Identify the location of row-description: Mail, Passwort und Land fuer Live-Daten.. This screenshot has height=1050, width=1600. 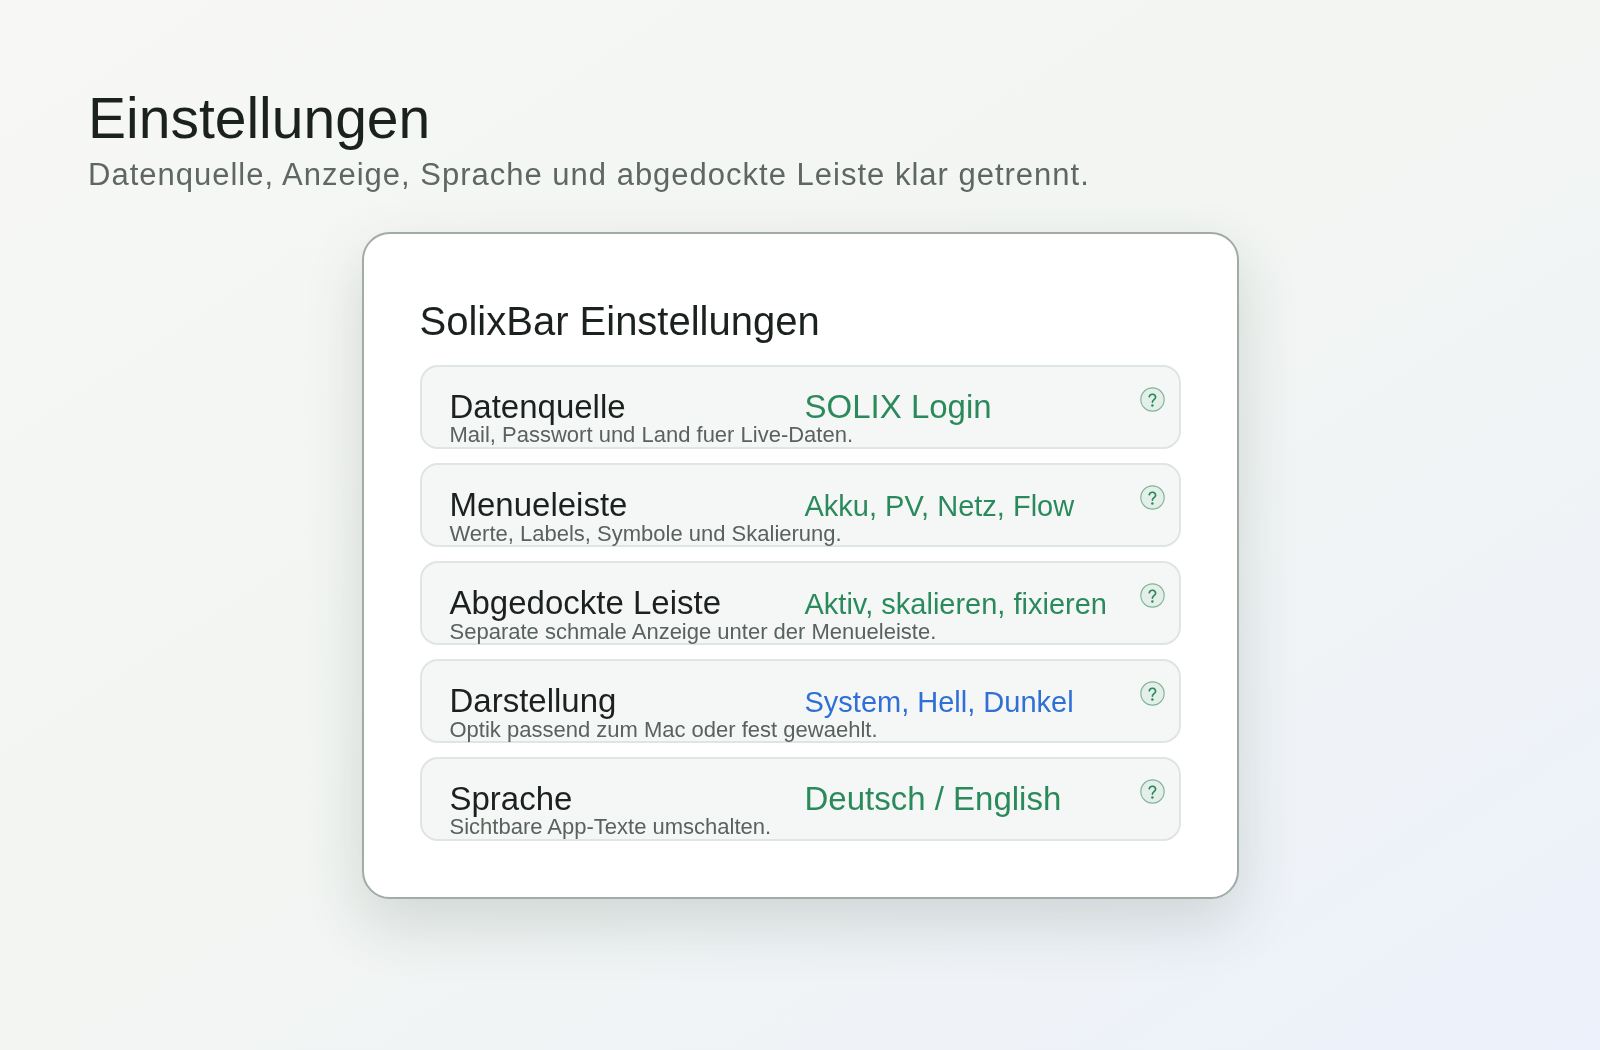
(651, 435).